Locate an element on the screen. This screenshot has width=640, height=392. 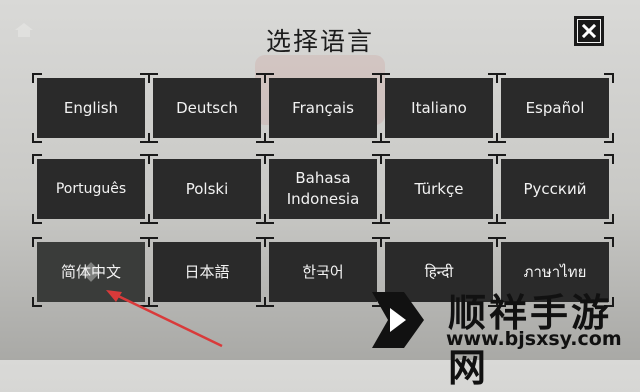
language-option-espanol: Español is located at coordinates (555, 108).